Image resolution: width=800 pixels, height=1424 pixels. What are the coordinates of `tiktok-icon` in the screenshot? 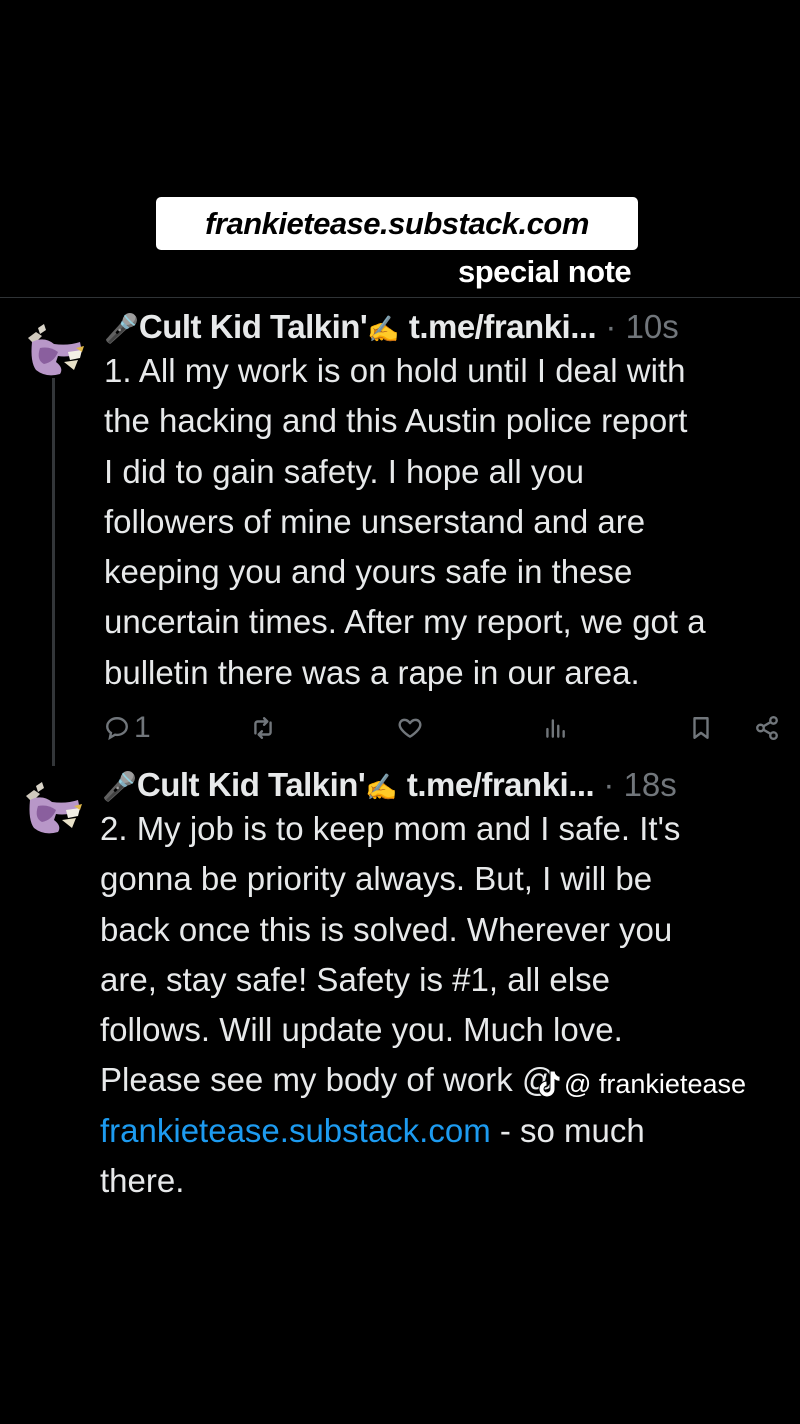 It's located at (549, 1084).